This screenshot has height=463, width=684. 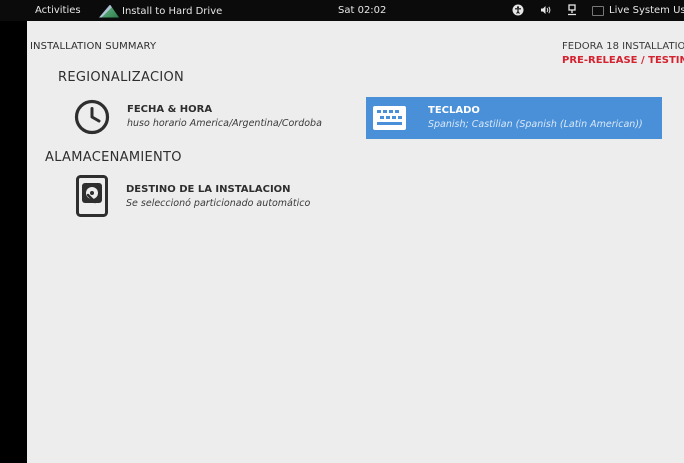 I want to click on hard-disk-icon, so click(x=92, y=198).